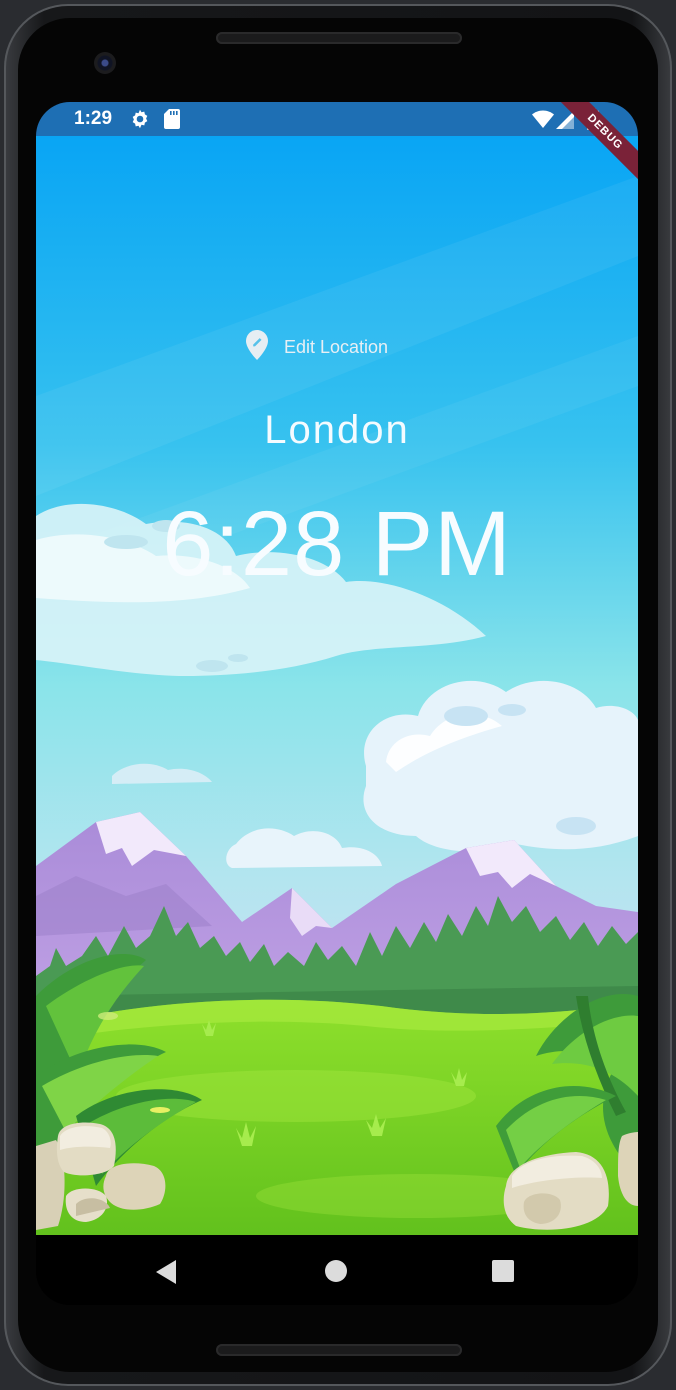 This screenshot has height=1390, width=676. Describe the element at coordinates (105, 63) in the screenshot. I see `front-camera` at that location.